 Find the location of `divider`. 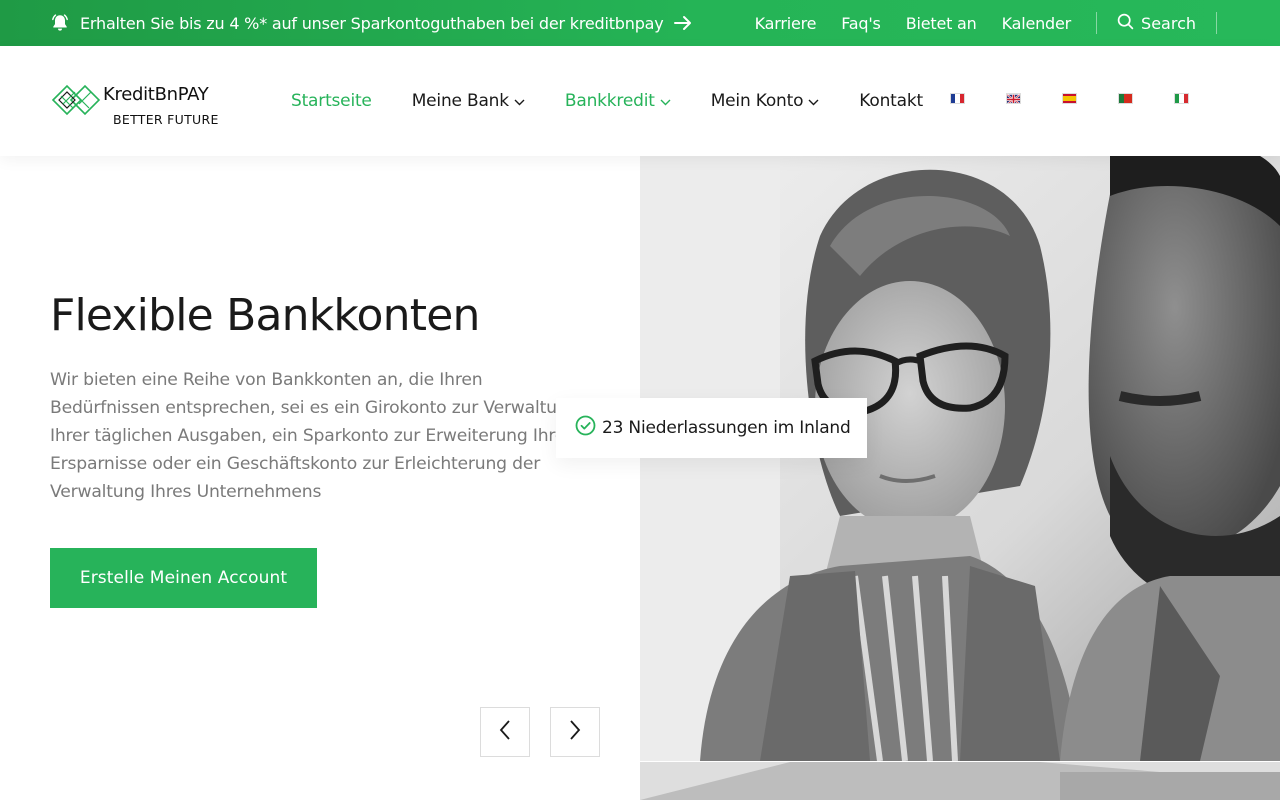

divider is located at coordinates (1216, 23).